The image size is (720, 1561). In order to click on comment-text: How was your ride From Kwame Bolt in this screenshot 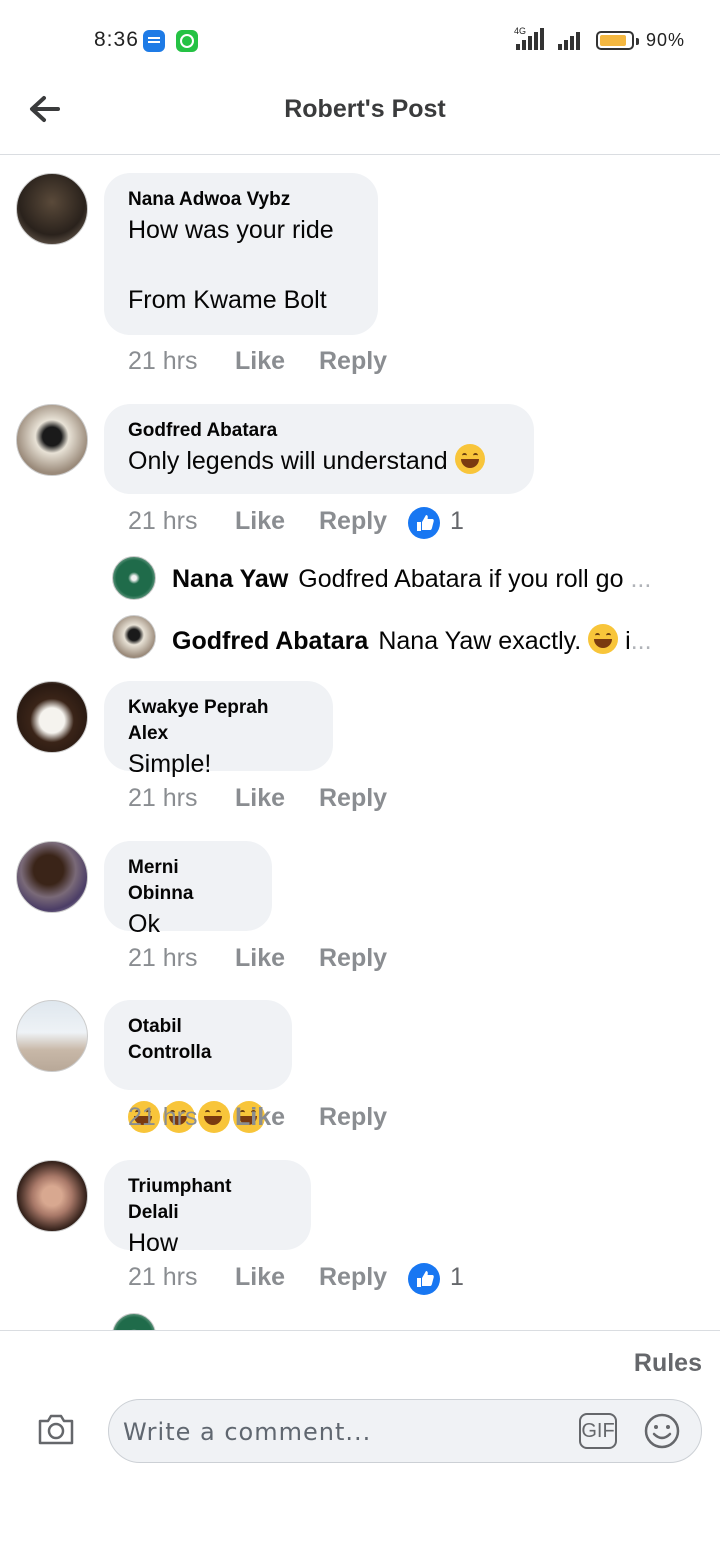, I will do `click(231, 265)`.